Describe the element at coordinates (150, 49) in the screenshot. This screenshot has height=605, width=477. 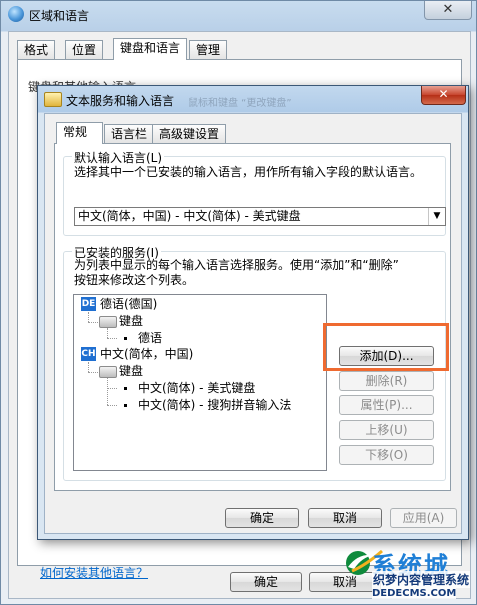
I see `tab-keyboards-languages: 键盘和语言` at that location.